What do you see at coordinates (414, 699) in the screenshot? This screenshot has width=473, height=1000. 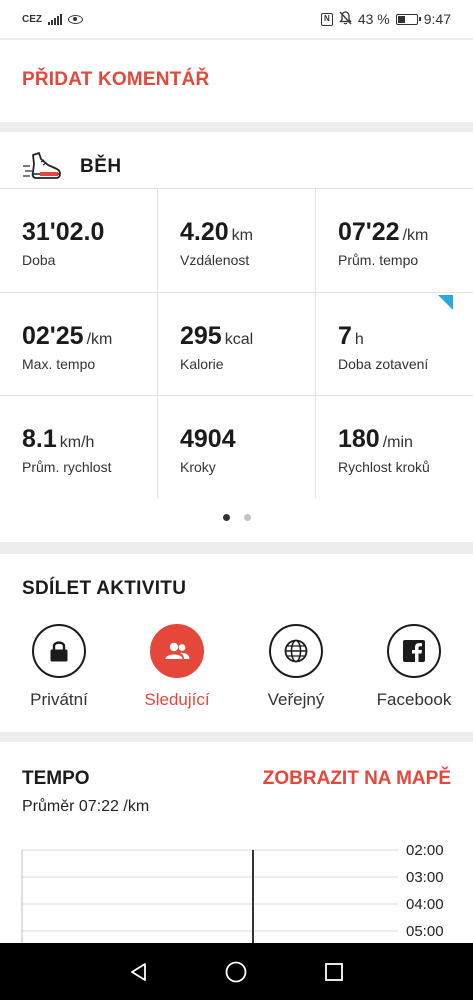 I see `share-option-label: Facebook` at bounding box center [414, 699].